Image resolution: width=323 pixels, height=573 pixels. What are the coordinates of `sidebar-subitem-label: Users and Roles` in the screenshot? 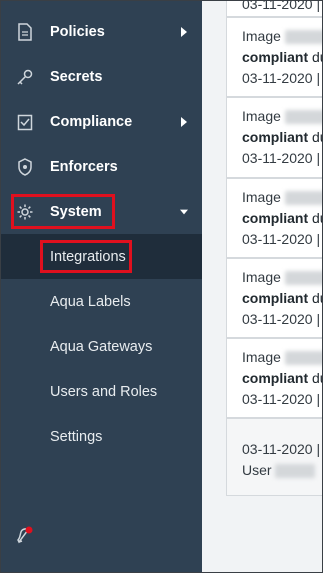 It's located at (104, 391).